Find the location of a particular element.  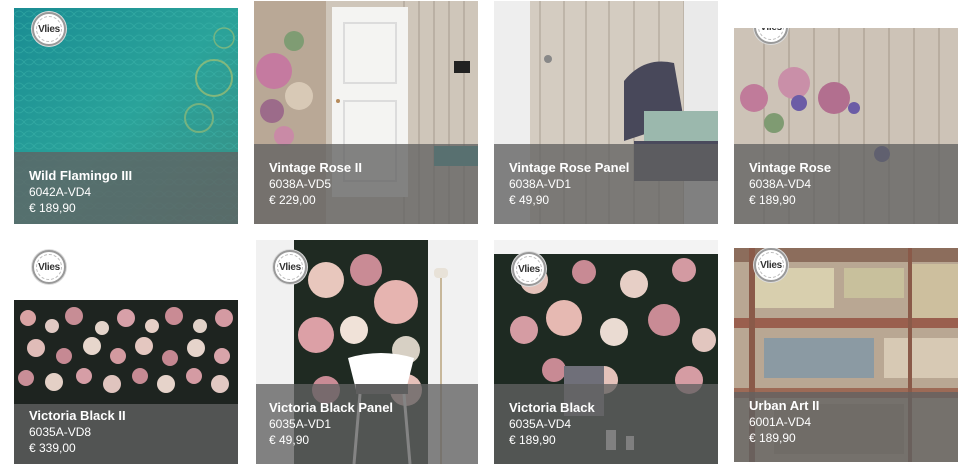

product-title: Victoria Black II is located at coordinates (133, 416).